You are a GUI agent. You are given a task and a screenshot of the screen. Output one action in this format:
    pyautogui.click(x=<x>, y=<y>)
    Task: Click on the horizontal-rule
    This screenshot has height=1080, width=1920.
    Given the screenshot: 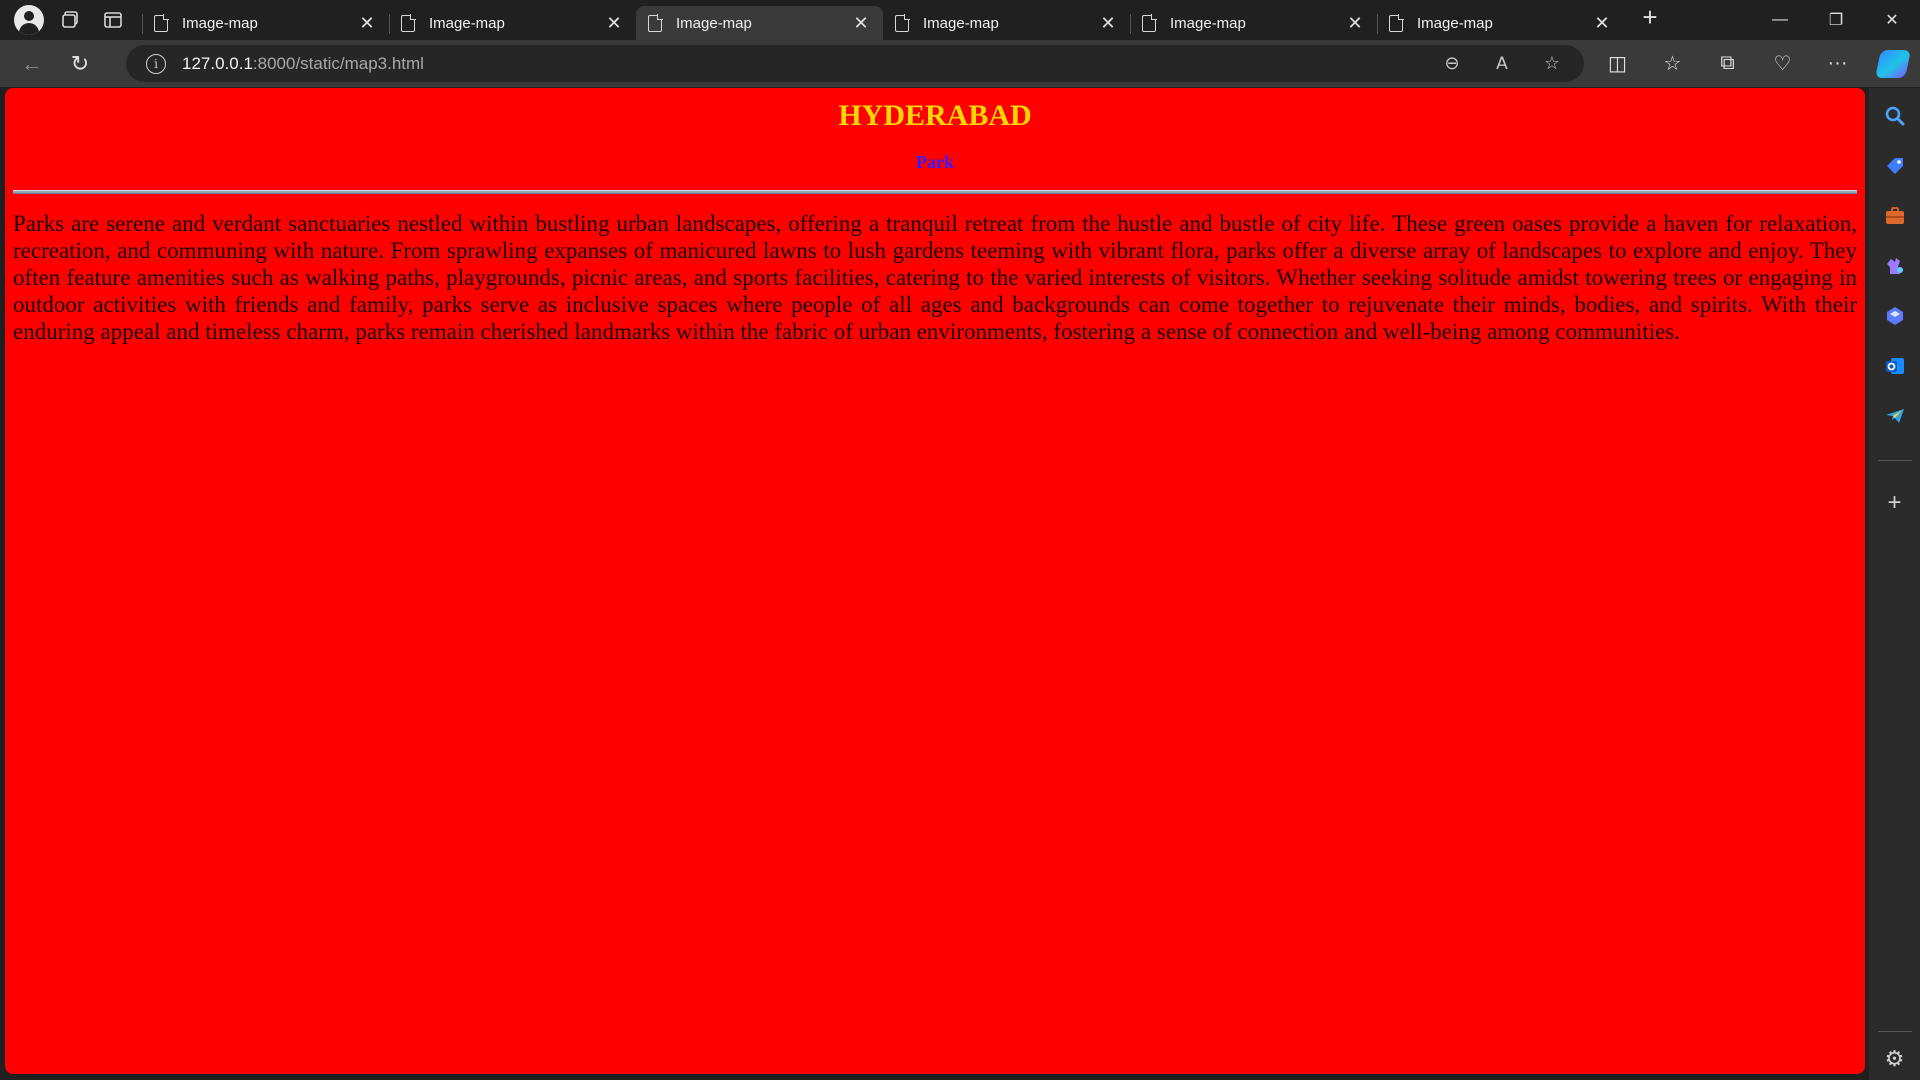 What is the action you would take?
    pyautogui.click(x=935, y=192)
    